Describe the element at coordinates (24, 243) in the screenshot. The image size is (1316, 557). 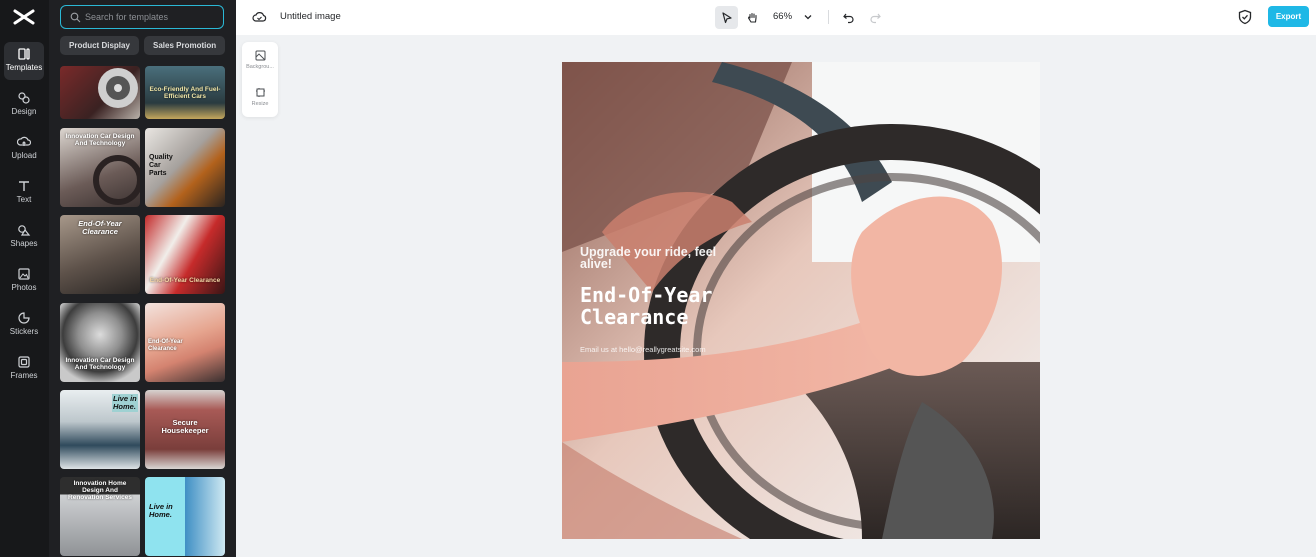
I see `rail-label: Shapes` at that location.